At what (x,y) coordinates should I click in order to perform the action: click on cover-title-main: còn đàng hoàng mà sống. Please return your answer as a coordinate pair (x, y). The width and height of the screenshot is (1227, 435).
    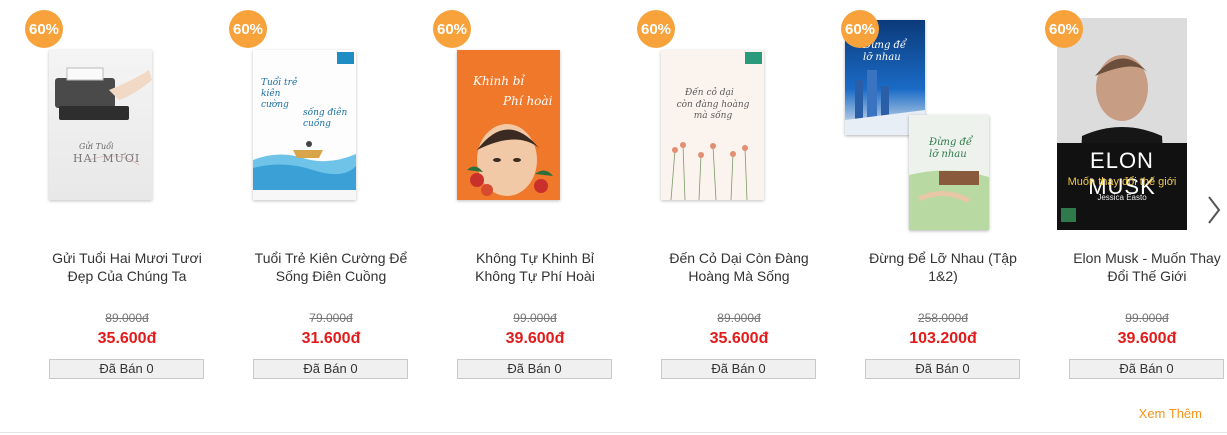
    Looking at the image, I should click on (713, 110).